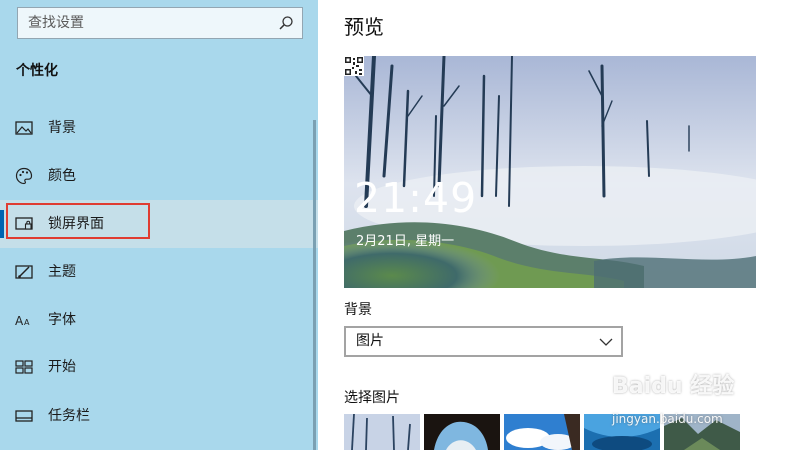  Describe the element at coordinates (667, 419) in the screenshot. I see `watermark-url: jingyan.baidu.com` at that location.